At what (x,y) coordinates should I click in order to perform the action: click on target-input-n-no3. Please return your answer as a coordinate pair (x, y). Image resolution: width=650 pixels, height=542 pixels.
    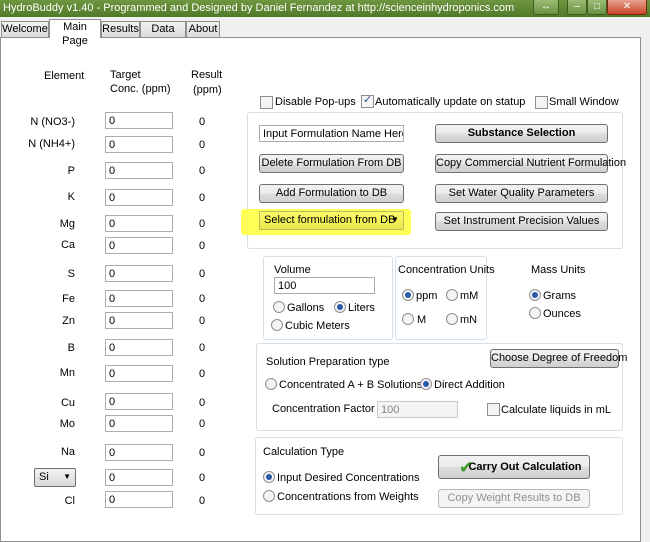
    Looking at the image, I should click on (139, 120).